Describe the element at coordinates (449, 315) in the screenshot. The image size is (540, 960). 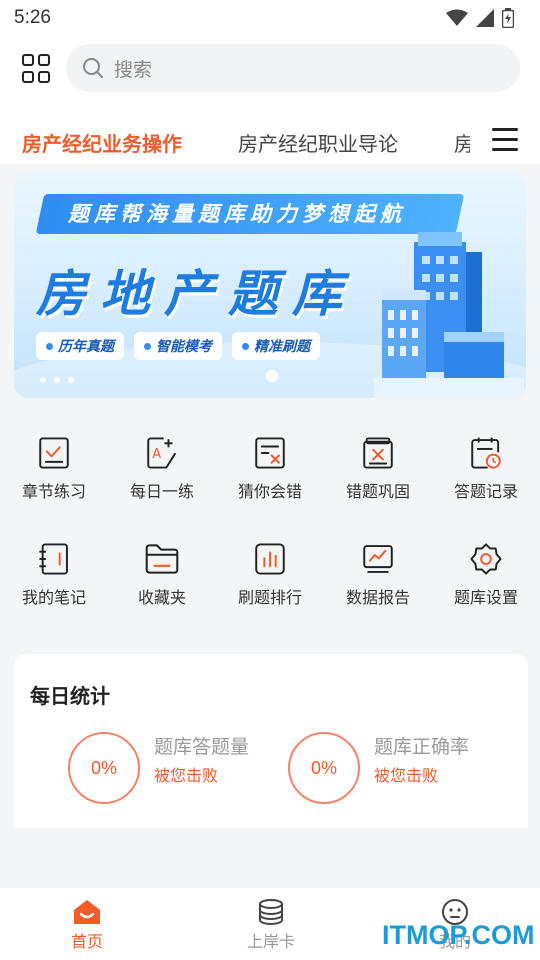
I see `building-illustration` at that location.